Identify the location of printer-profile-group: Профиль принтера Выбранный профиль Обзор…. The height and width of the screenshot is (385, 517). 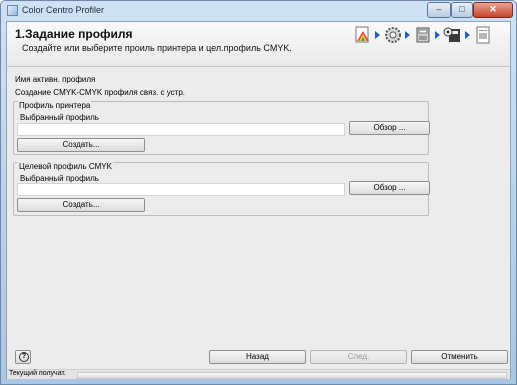
(221, 128).